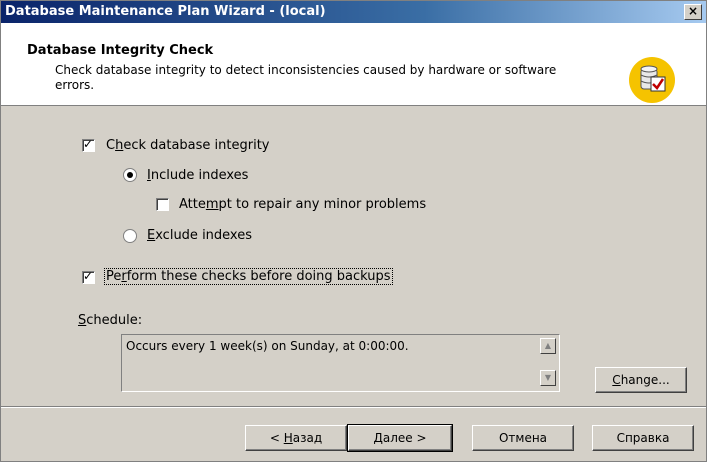 The width and height of the screenshot is (707, 462). I want to click on exclude-indexes-label: Exclude indexes, so click(199, 235).